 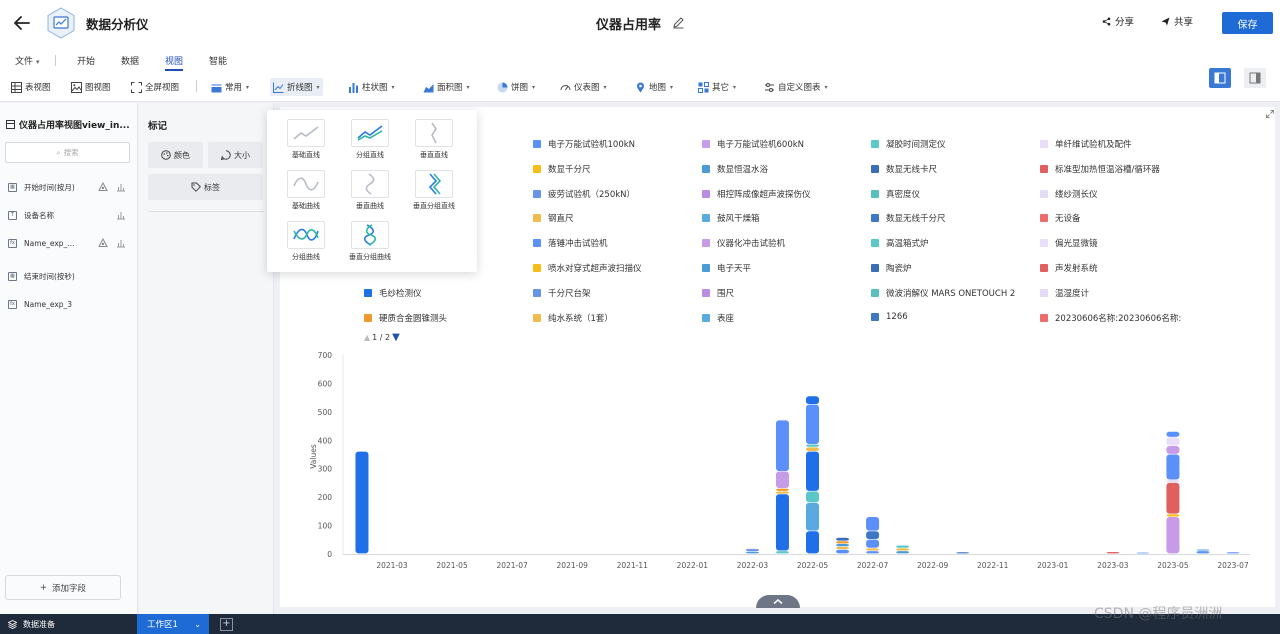 I want to click on vertical-curve-option: 垂直曲线, so click(x=370, y=190).